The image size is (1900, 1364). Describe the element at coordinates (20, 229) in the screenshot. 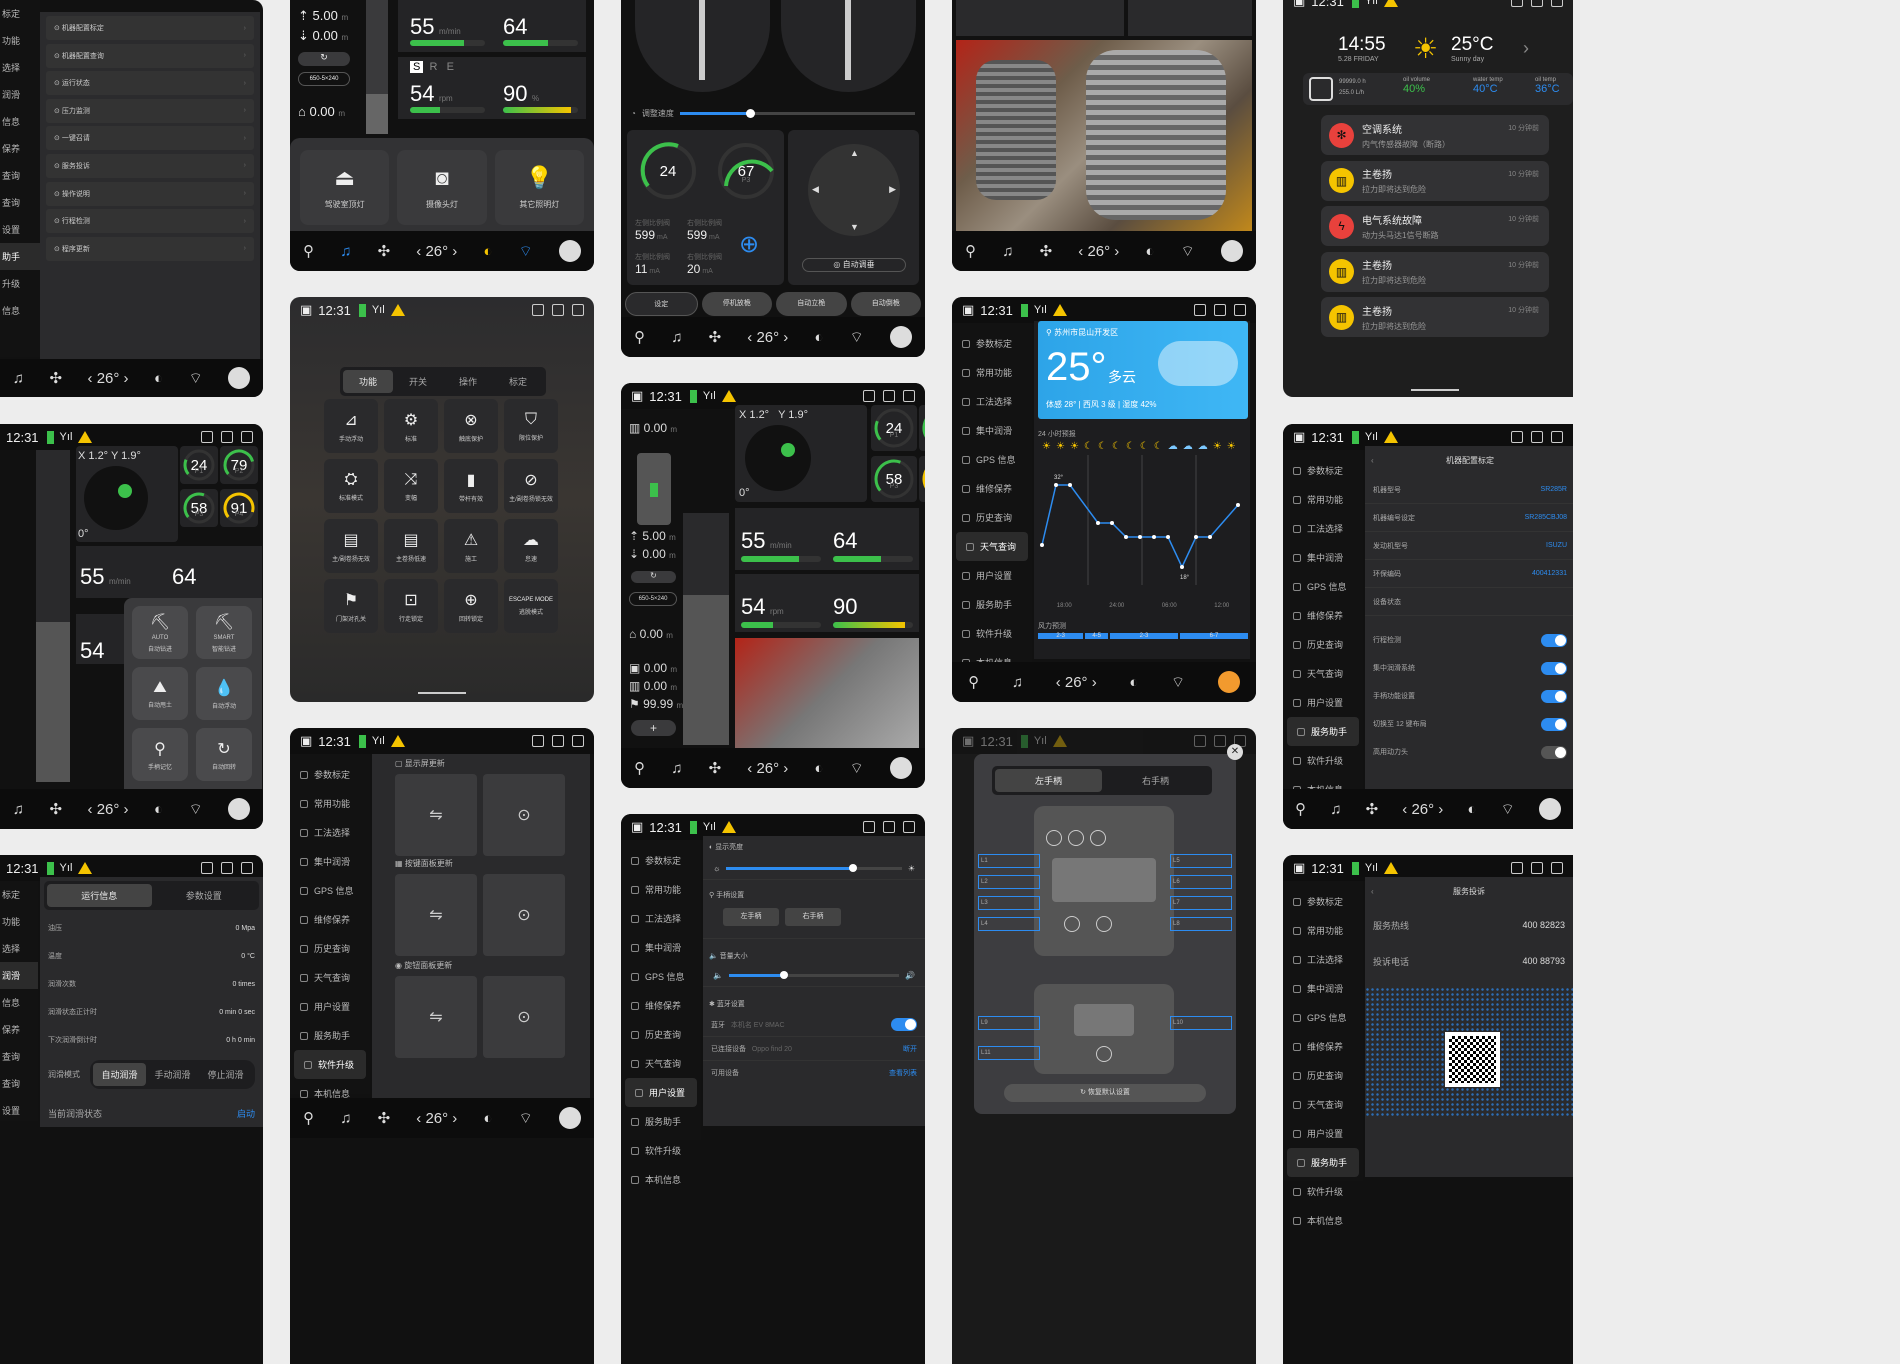

I see `sidebar-item: 设置` at that location.